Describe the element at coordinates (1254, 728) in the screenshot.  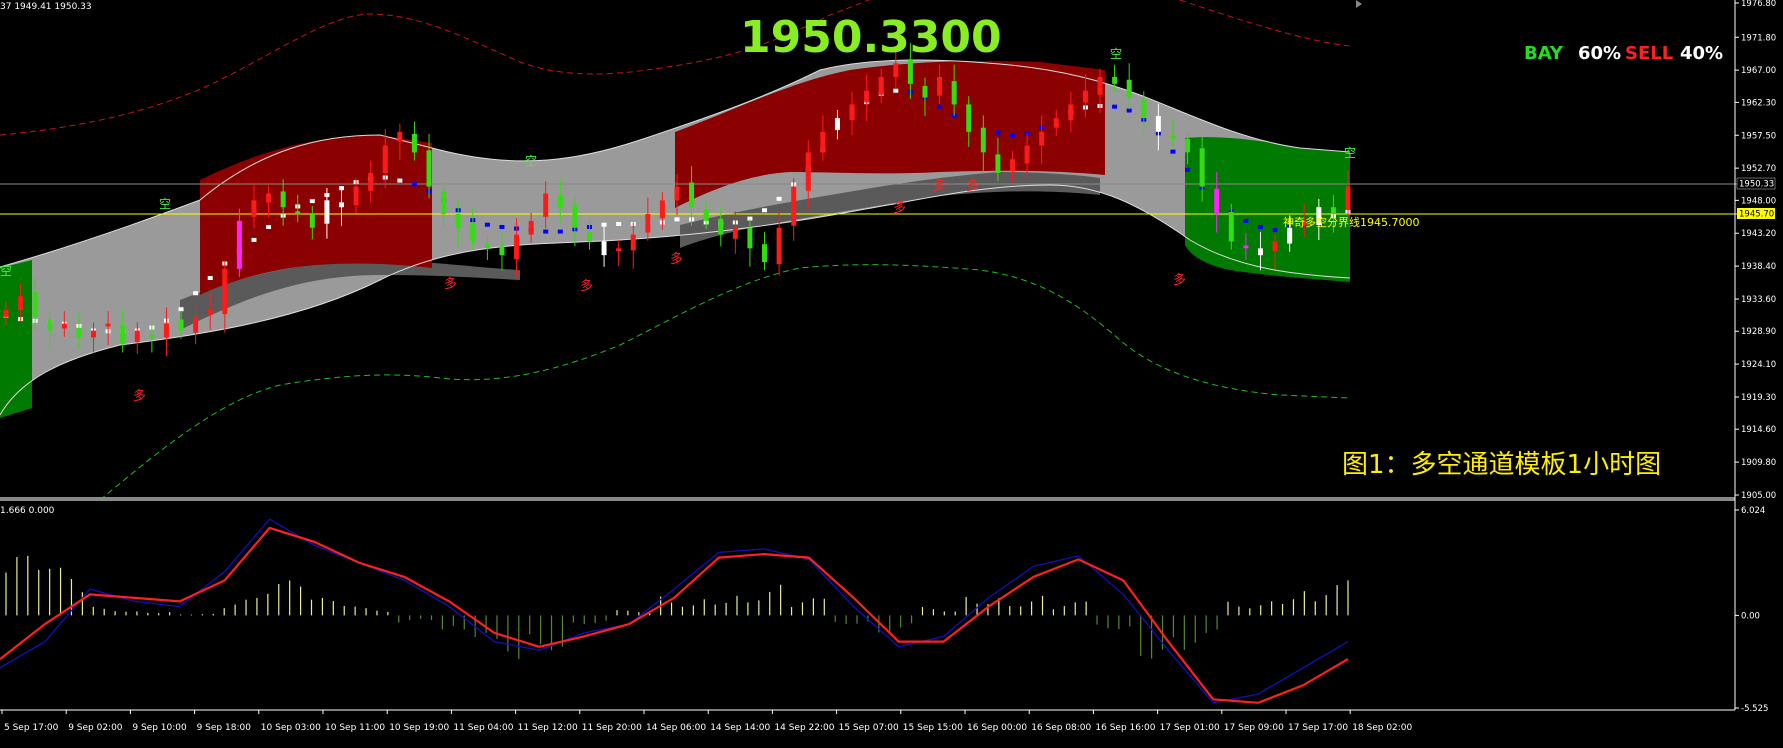
I see `time-tick-label: 17 Sep 09:00` at that location.